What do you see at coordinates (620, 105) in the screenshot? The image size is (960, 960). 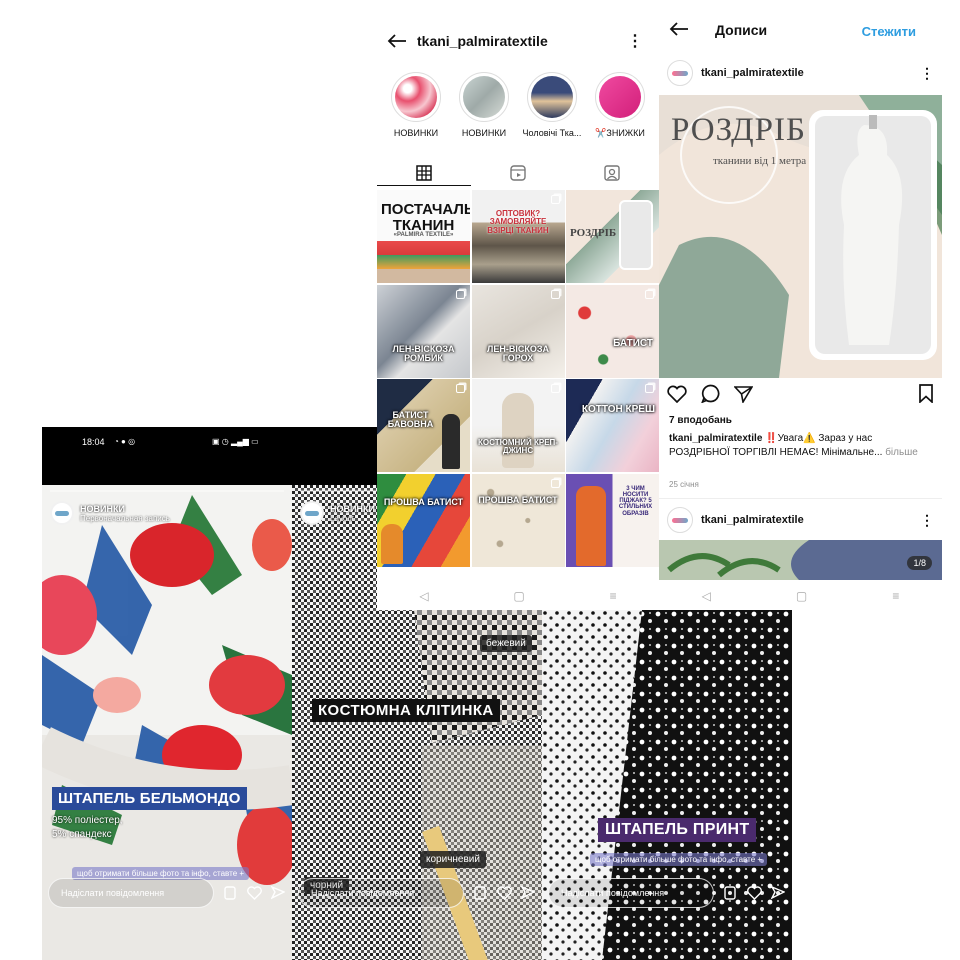 I see `highlight-item: ✂️ЗНИЖКИ` at bounding box center [620, 105].